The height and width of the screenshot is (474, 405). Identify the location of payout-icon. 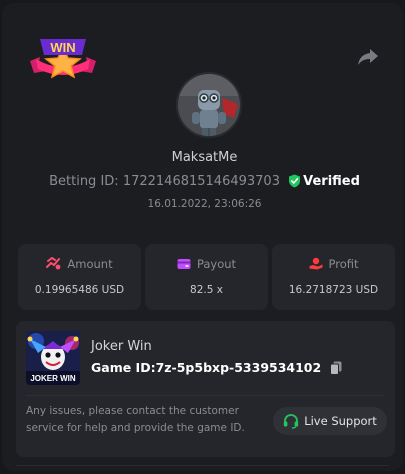
(184, 264).